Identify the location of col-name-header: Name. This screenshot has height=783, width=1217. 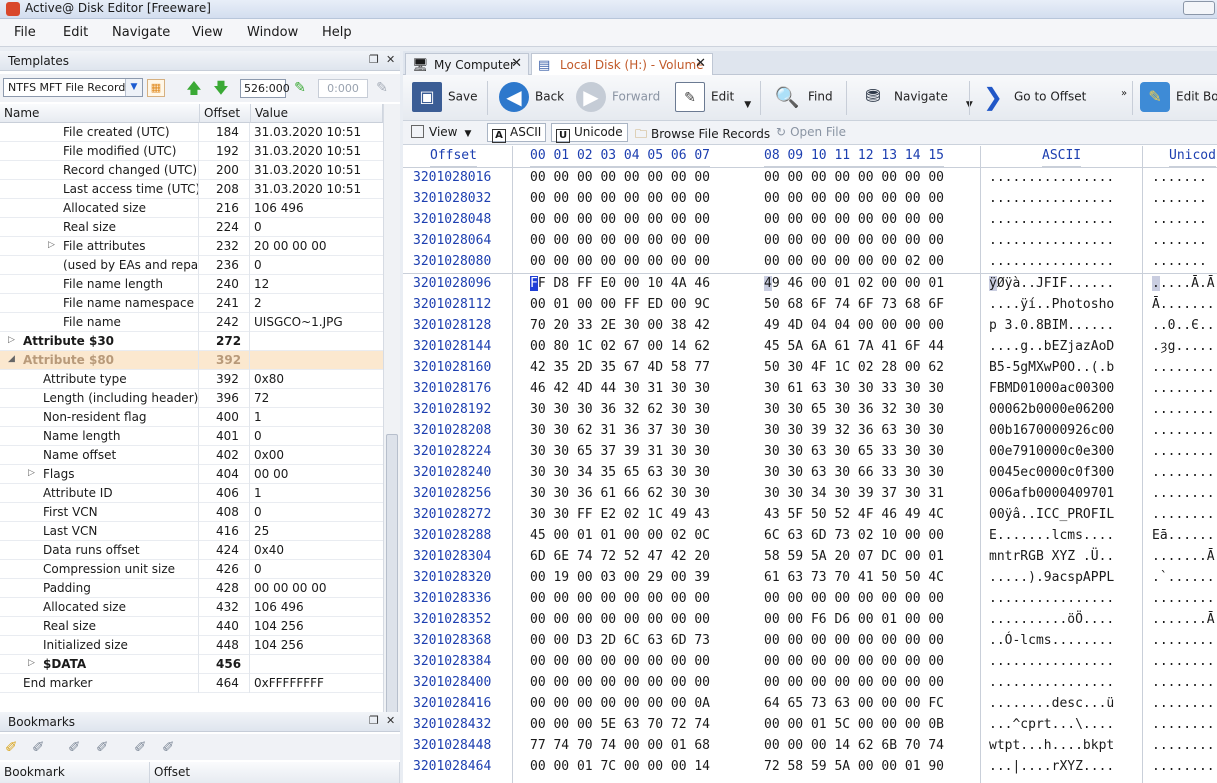
(100, 113).